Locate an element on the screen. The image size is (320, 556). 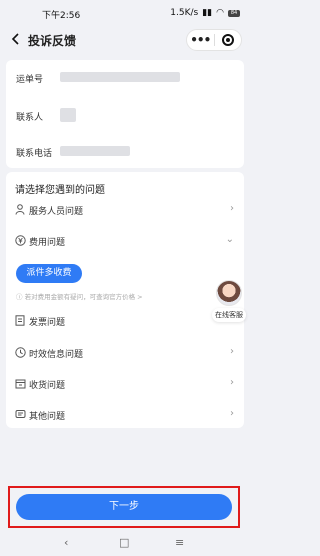
problem-item-label: 费用问题 is located at coordinates (47, 243).